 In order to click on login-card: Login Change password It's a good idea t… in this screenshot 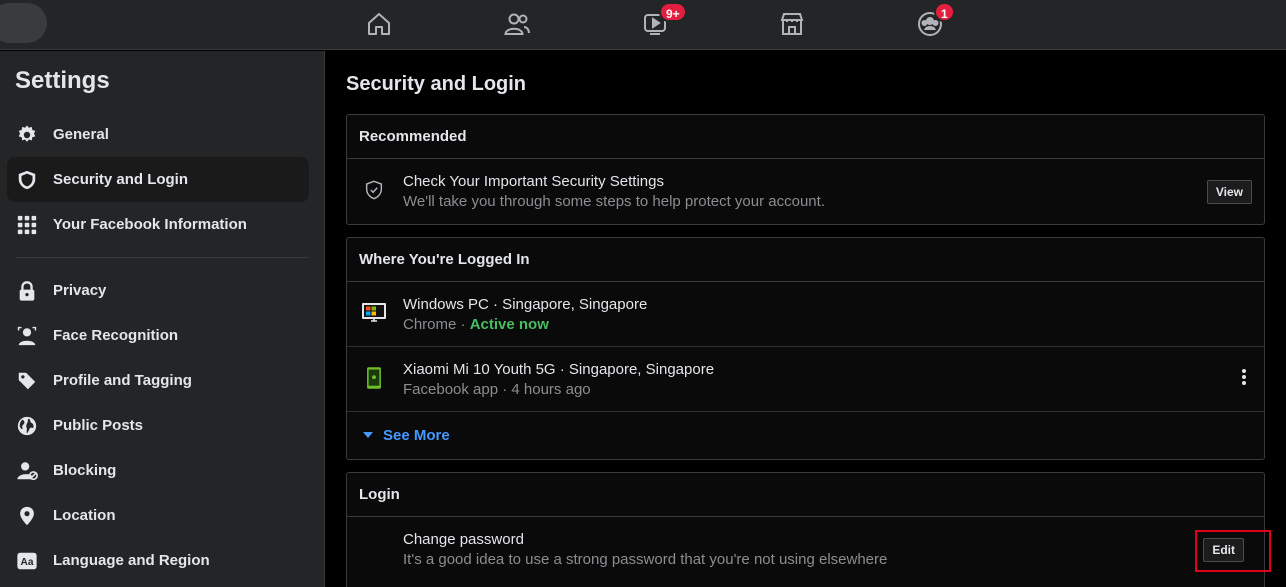, I will do `click(805, 529)`.